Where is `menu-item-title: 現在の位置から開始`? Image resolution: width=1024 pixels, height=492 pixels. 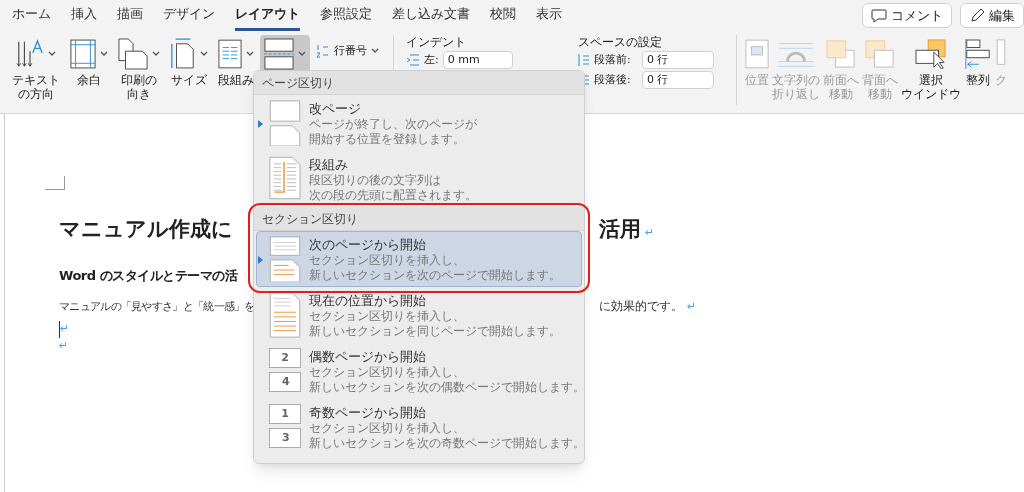 menu-item-title: 現在の位置から開始 is located at coordinates (368, 300).